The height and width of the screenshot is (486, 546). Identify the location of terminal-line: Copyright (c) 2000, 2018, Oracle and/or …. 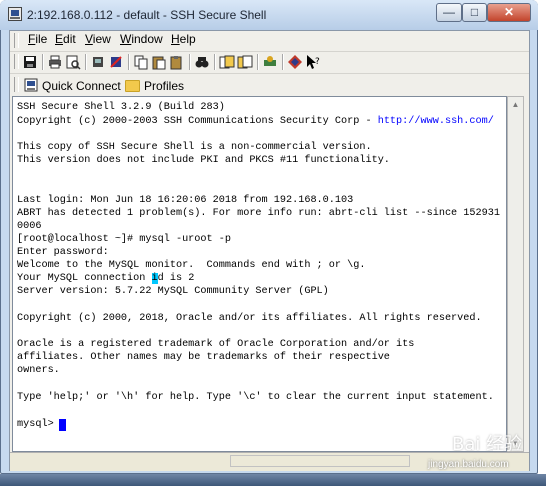
(249, 318).